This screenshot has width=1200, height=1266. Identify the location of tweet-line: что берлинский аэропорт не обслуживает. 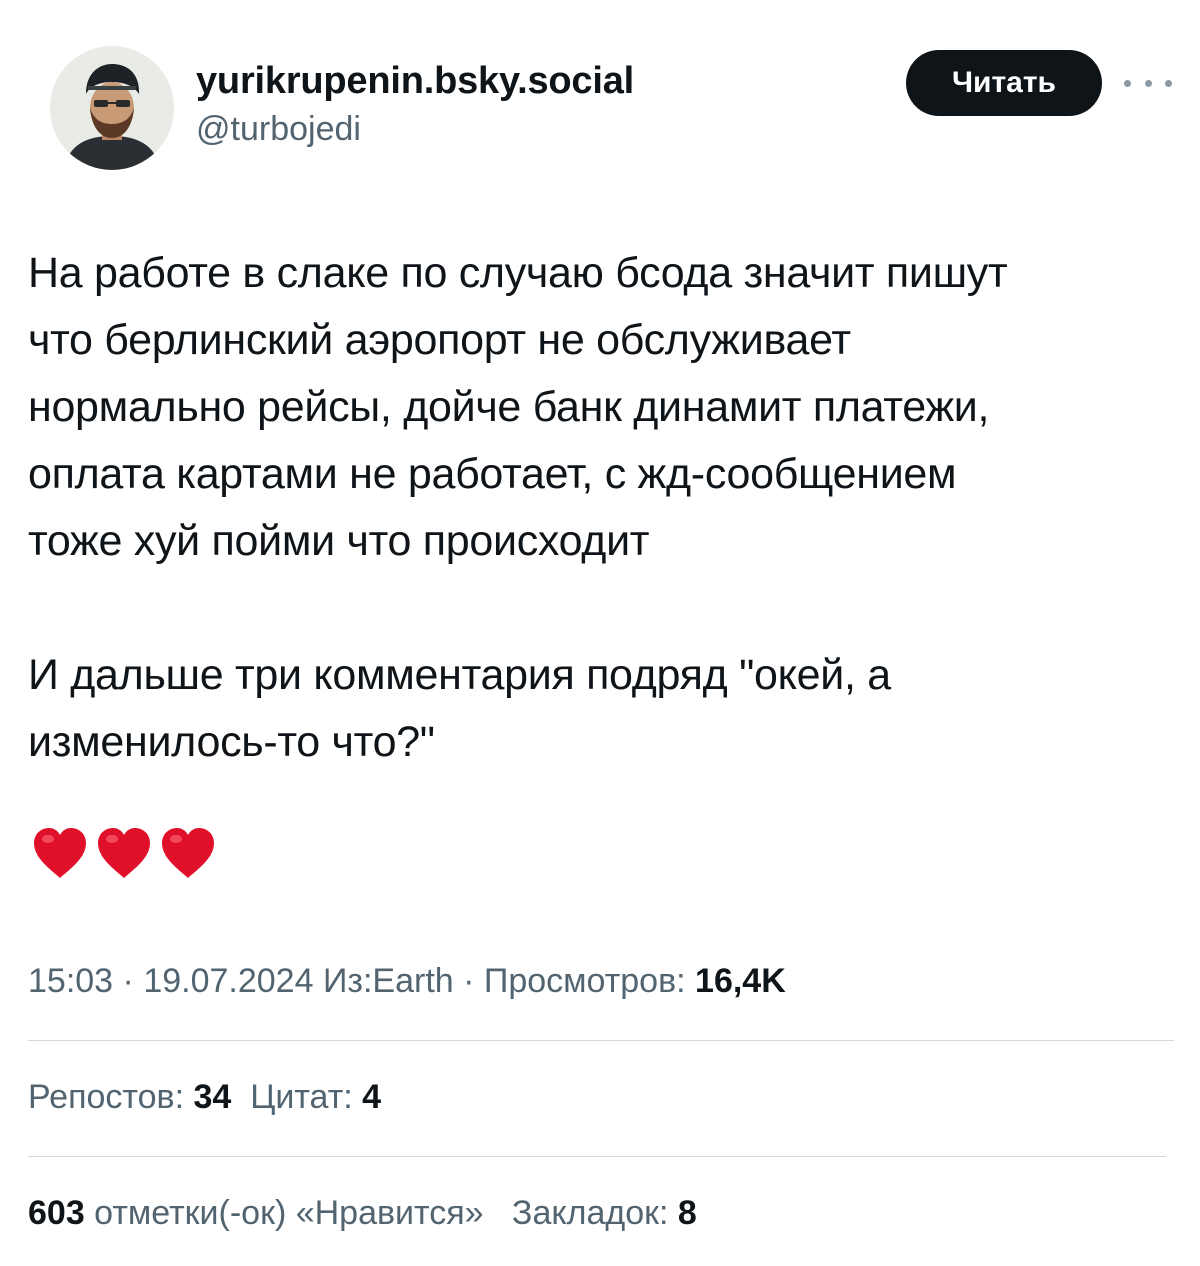
(439, 340).